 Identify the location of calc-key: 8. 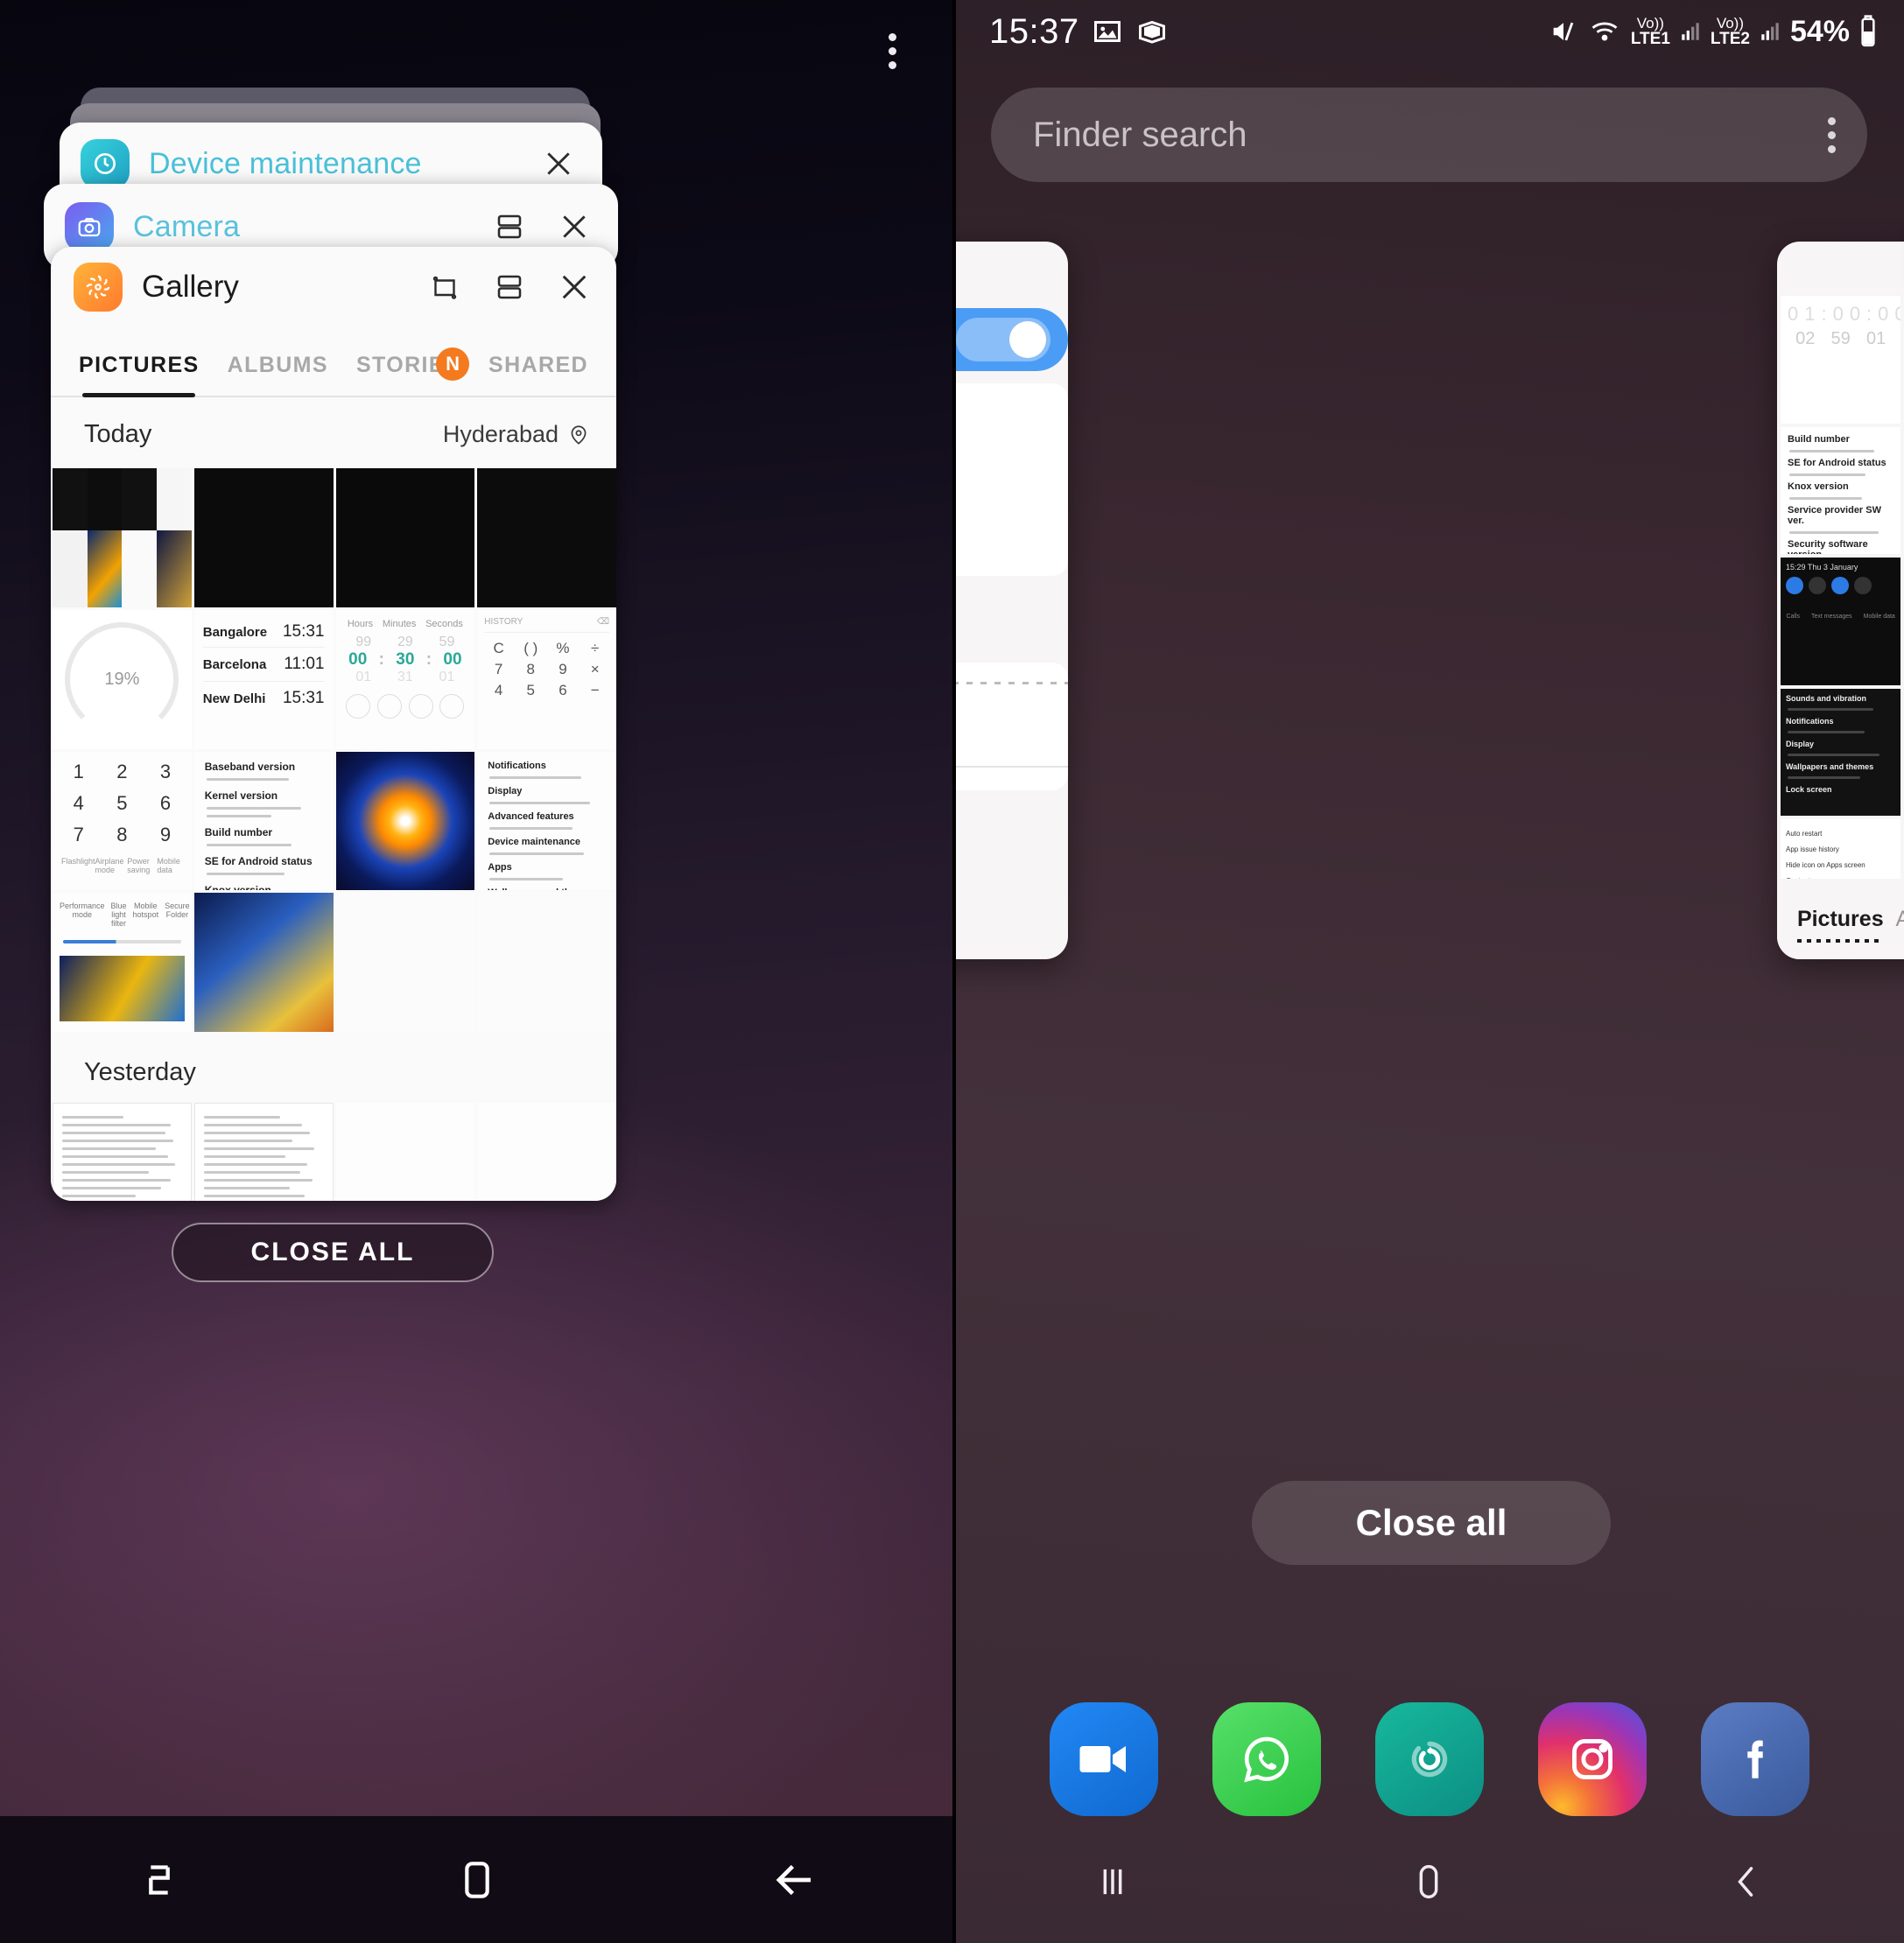
(530, 669).